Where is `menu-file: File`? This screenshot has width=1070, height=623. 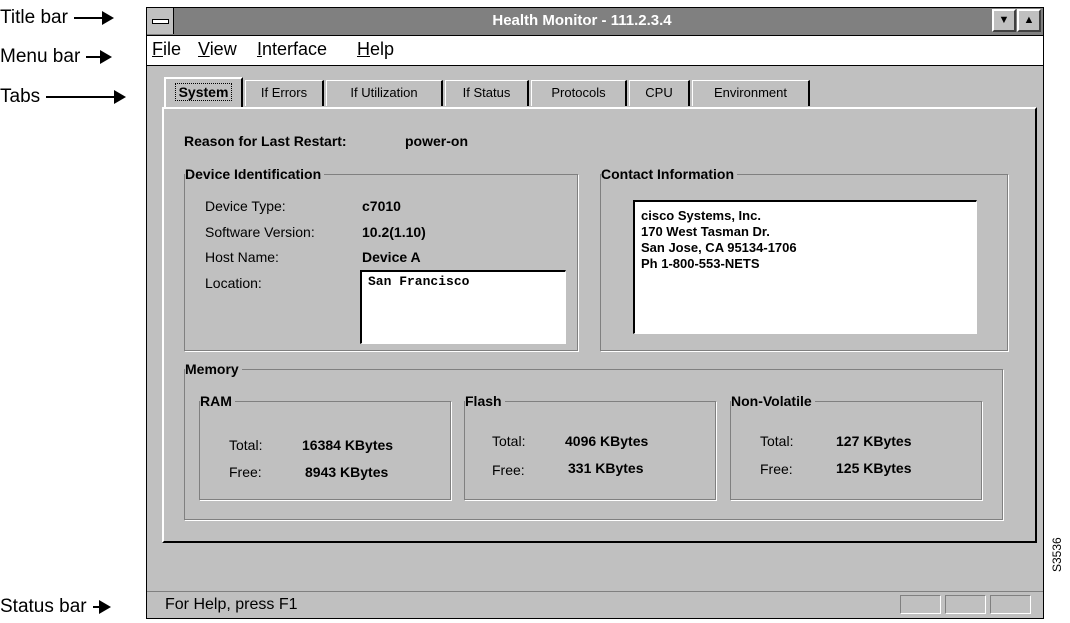
menu-file: File is located at coordinates (166, 49).